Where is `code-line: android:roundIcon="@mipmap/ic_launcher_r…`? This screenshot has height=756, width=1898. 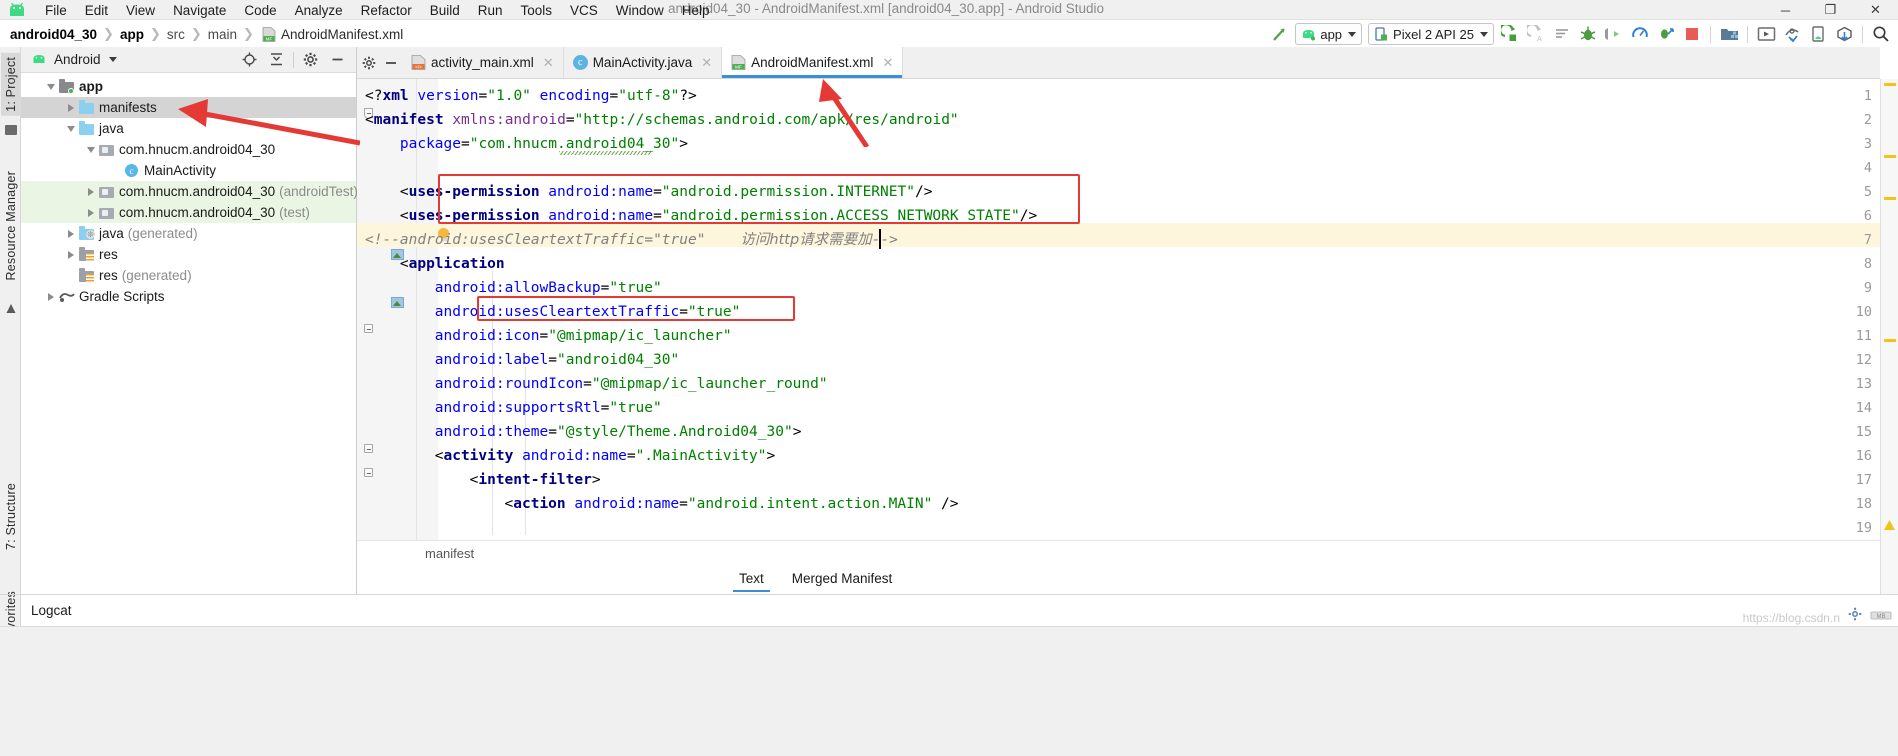
code-line: android:roundIcon="@mipmap/ic_launcher_r… is located at coordinates (631, 384).